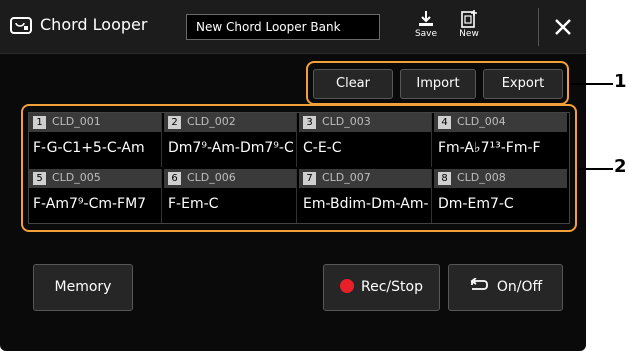 This screenshot has width=629, height=351. Describe the element at coordinates (481, 177) in the screenshot. I see `slot-id: CLD_008` at that location.